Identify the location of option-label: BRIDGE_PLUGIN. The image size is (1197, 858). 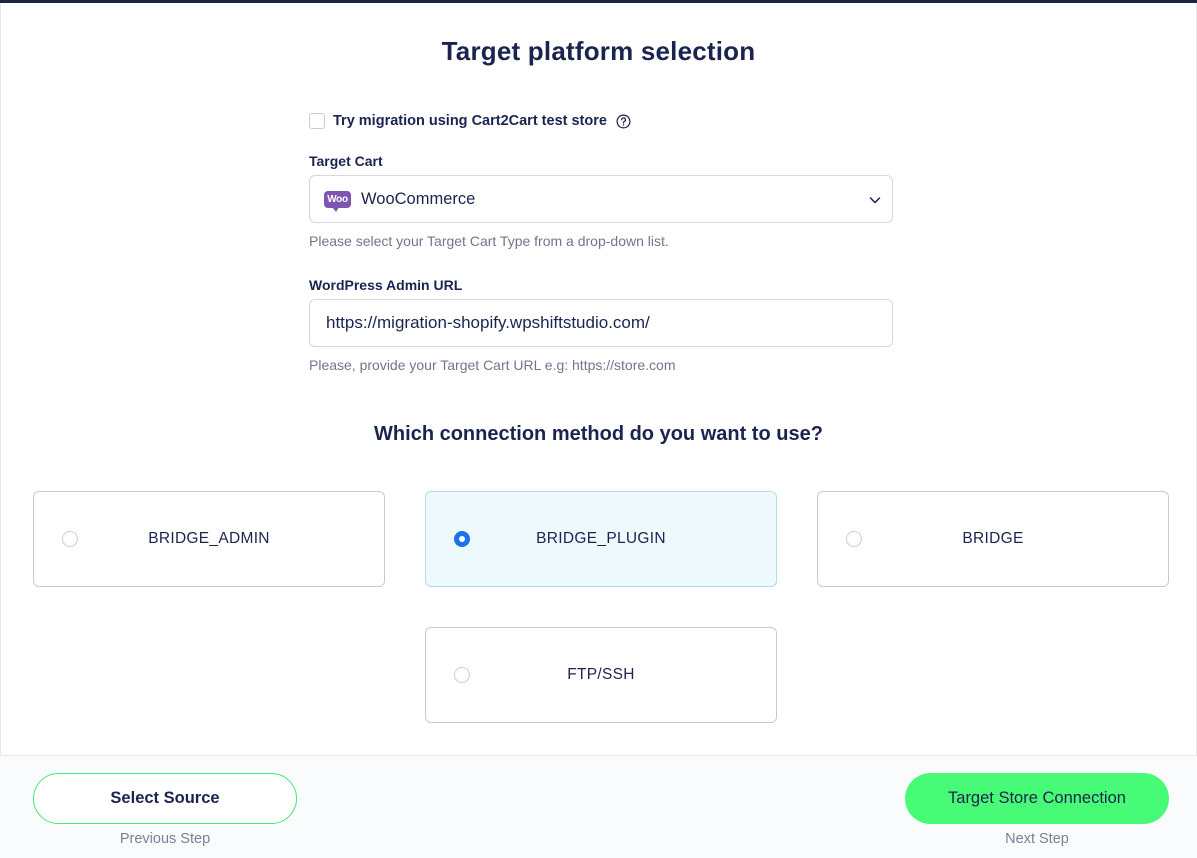
(601, 538).